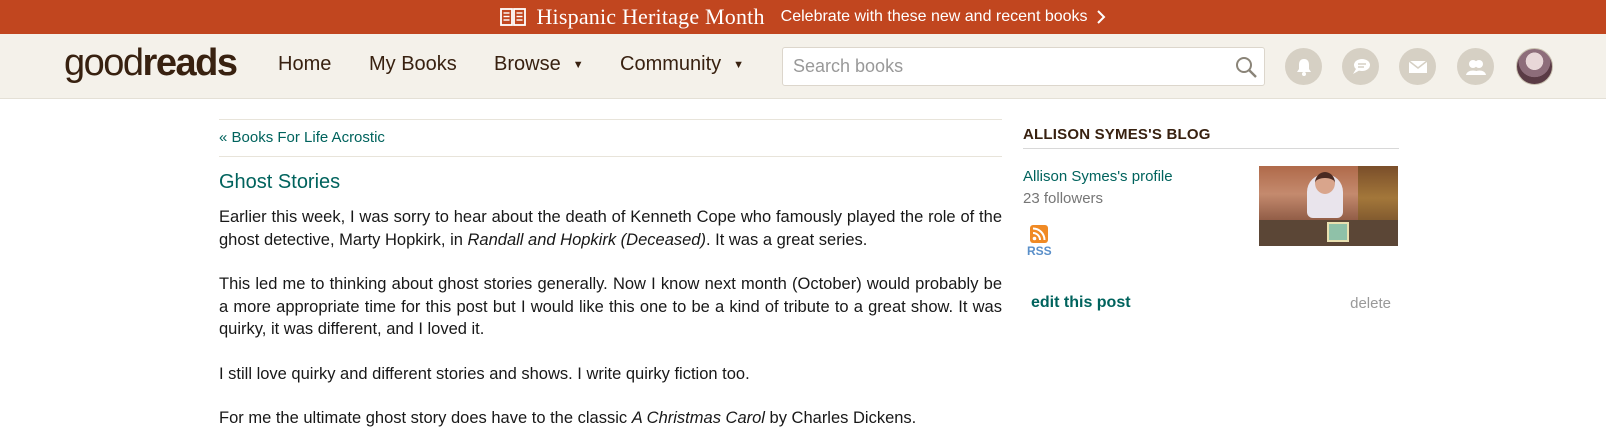 The image size is (1606, 443). I want to click on logo-good: good, so click(104, 63).